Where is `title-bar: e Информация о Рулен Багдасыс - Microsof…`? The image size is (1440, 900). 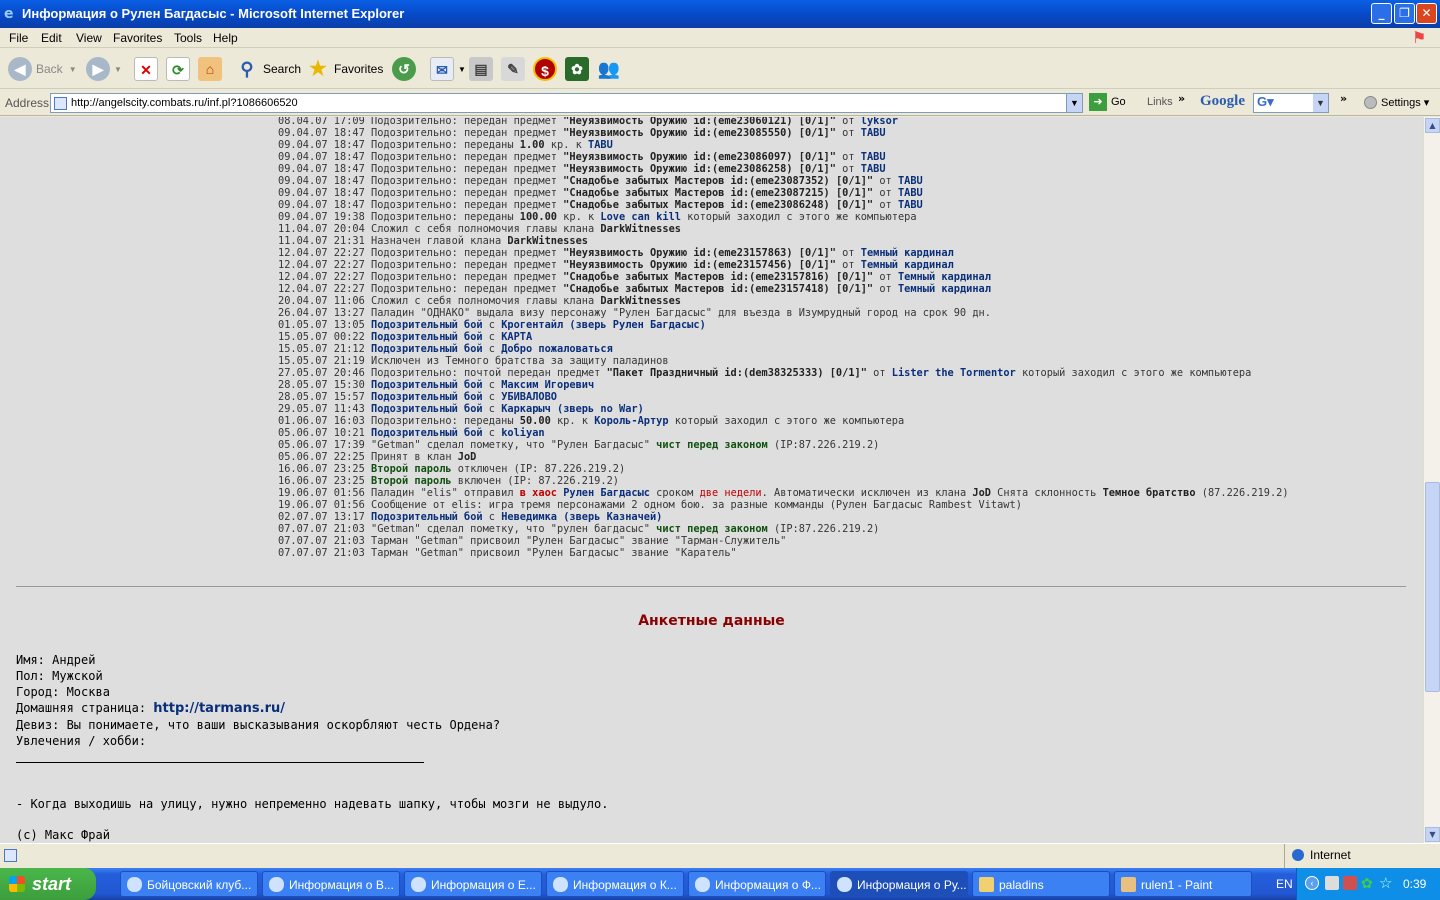 title-bar: e Информация о Рулен Багдасыс - Microsof… is located at coordinates (720, 14).